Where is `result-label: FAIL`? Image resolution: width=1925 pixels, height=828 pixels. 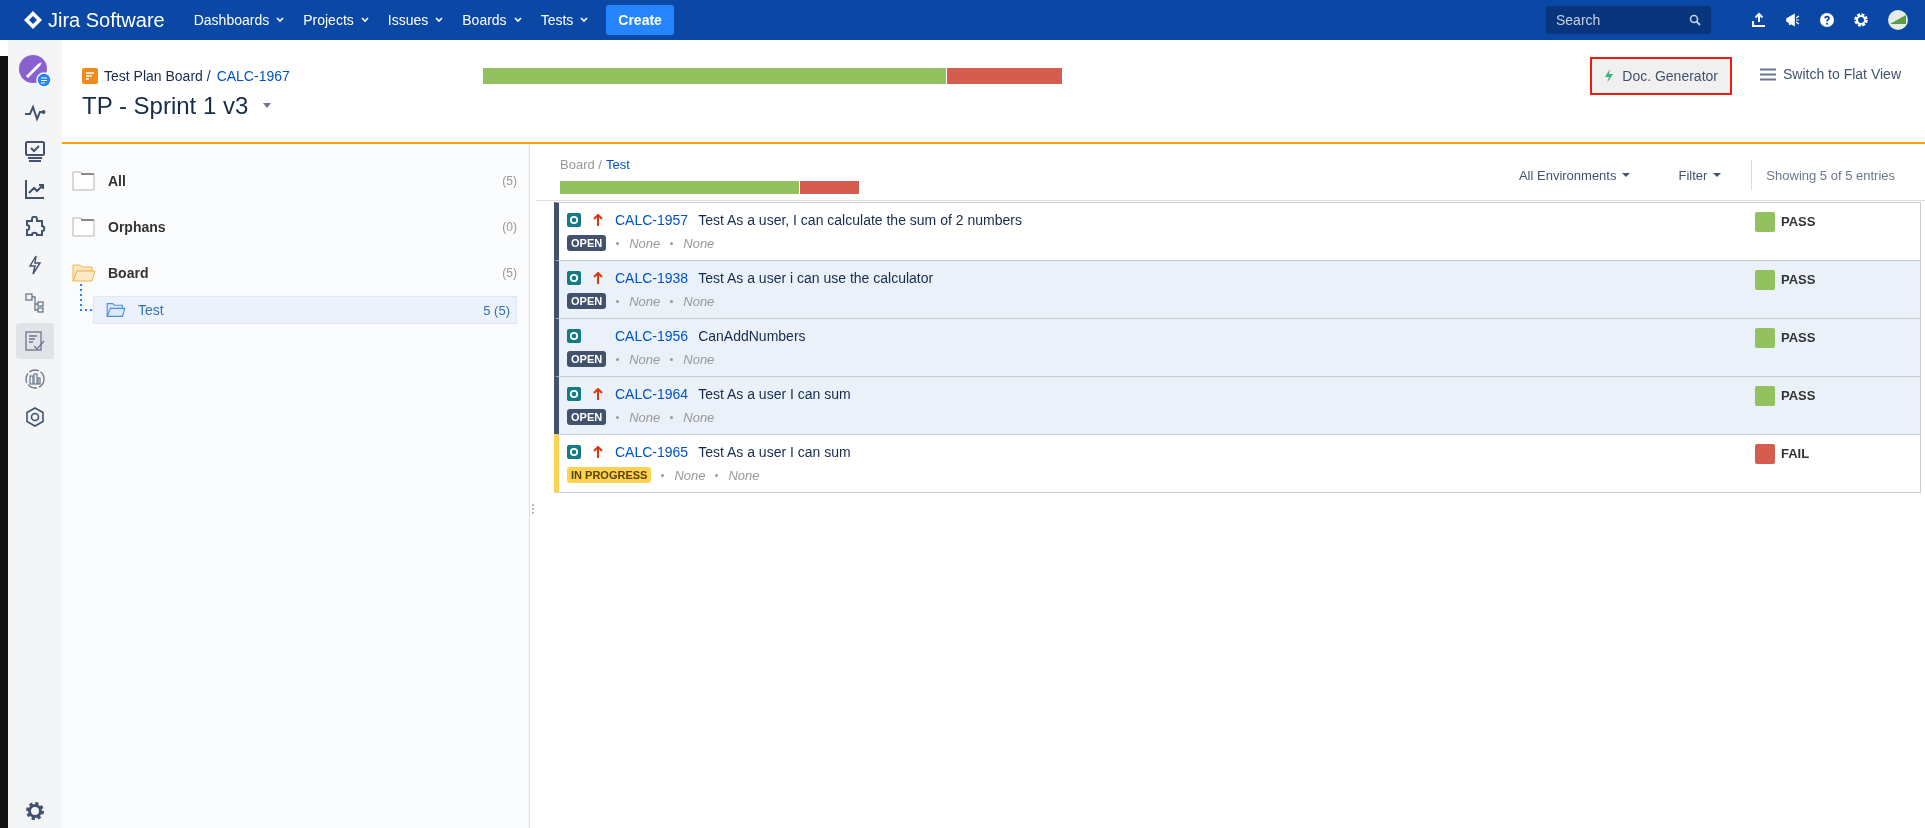 result-label: FAIL is located at coordinates (1795, 454).